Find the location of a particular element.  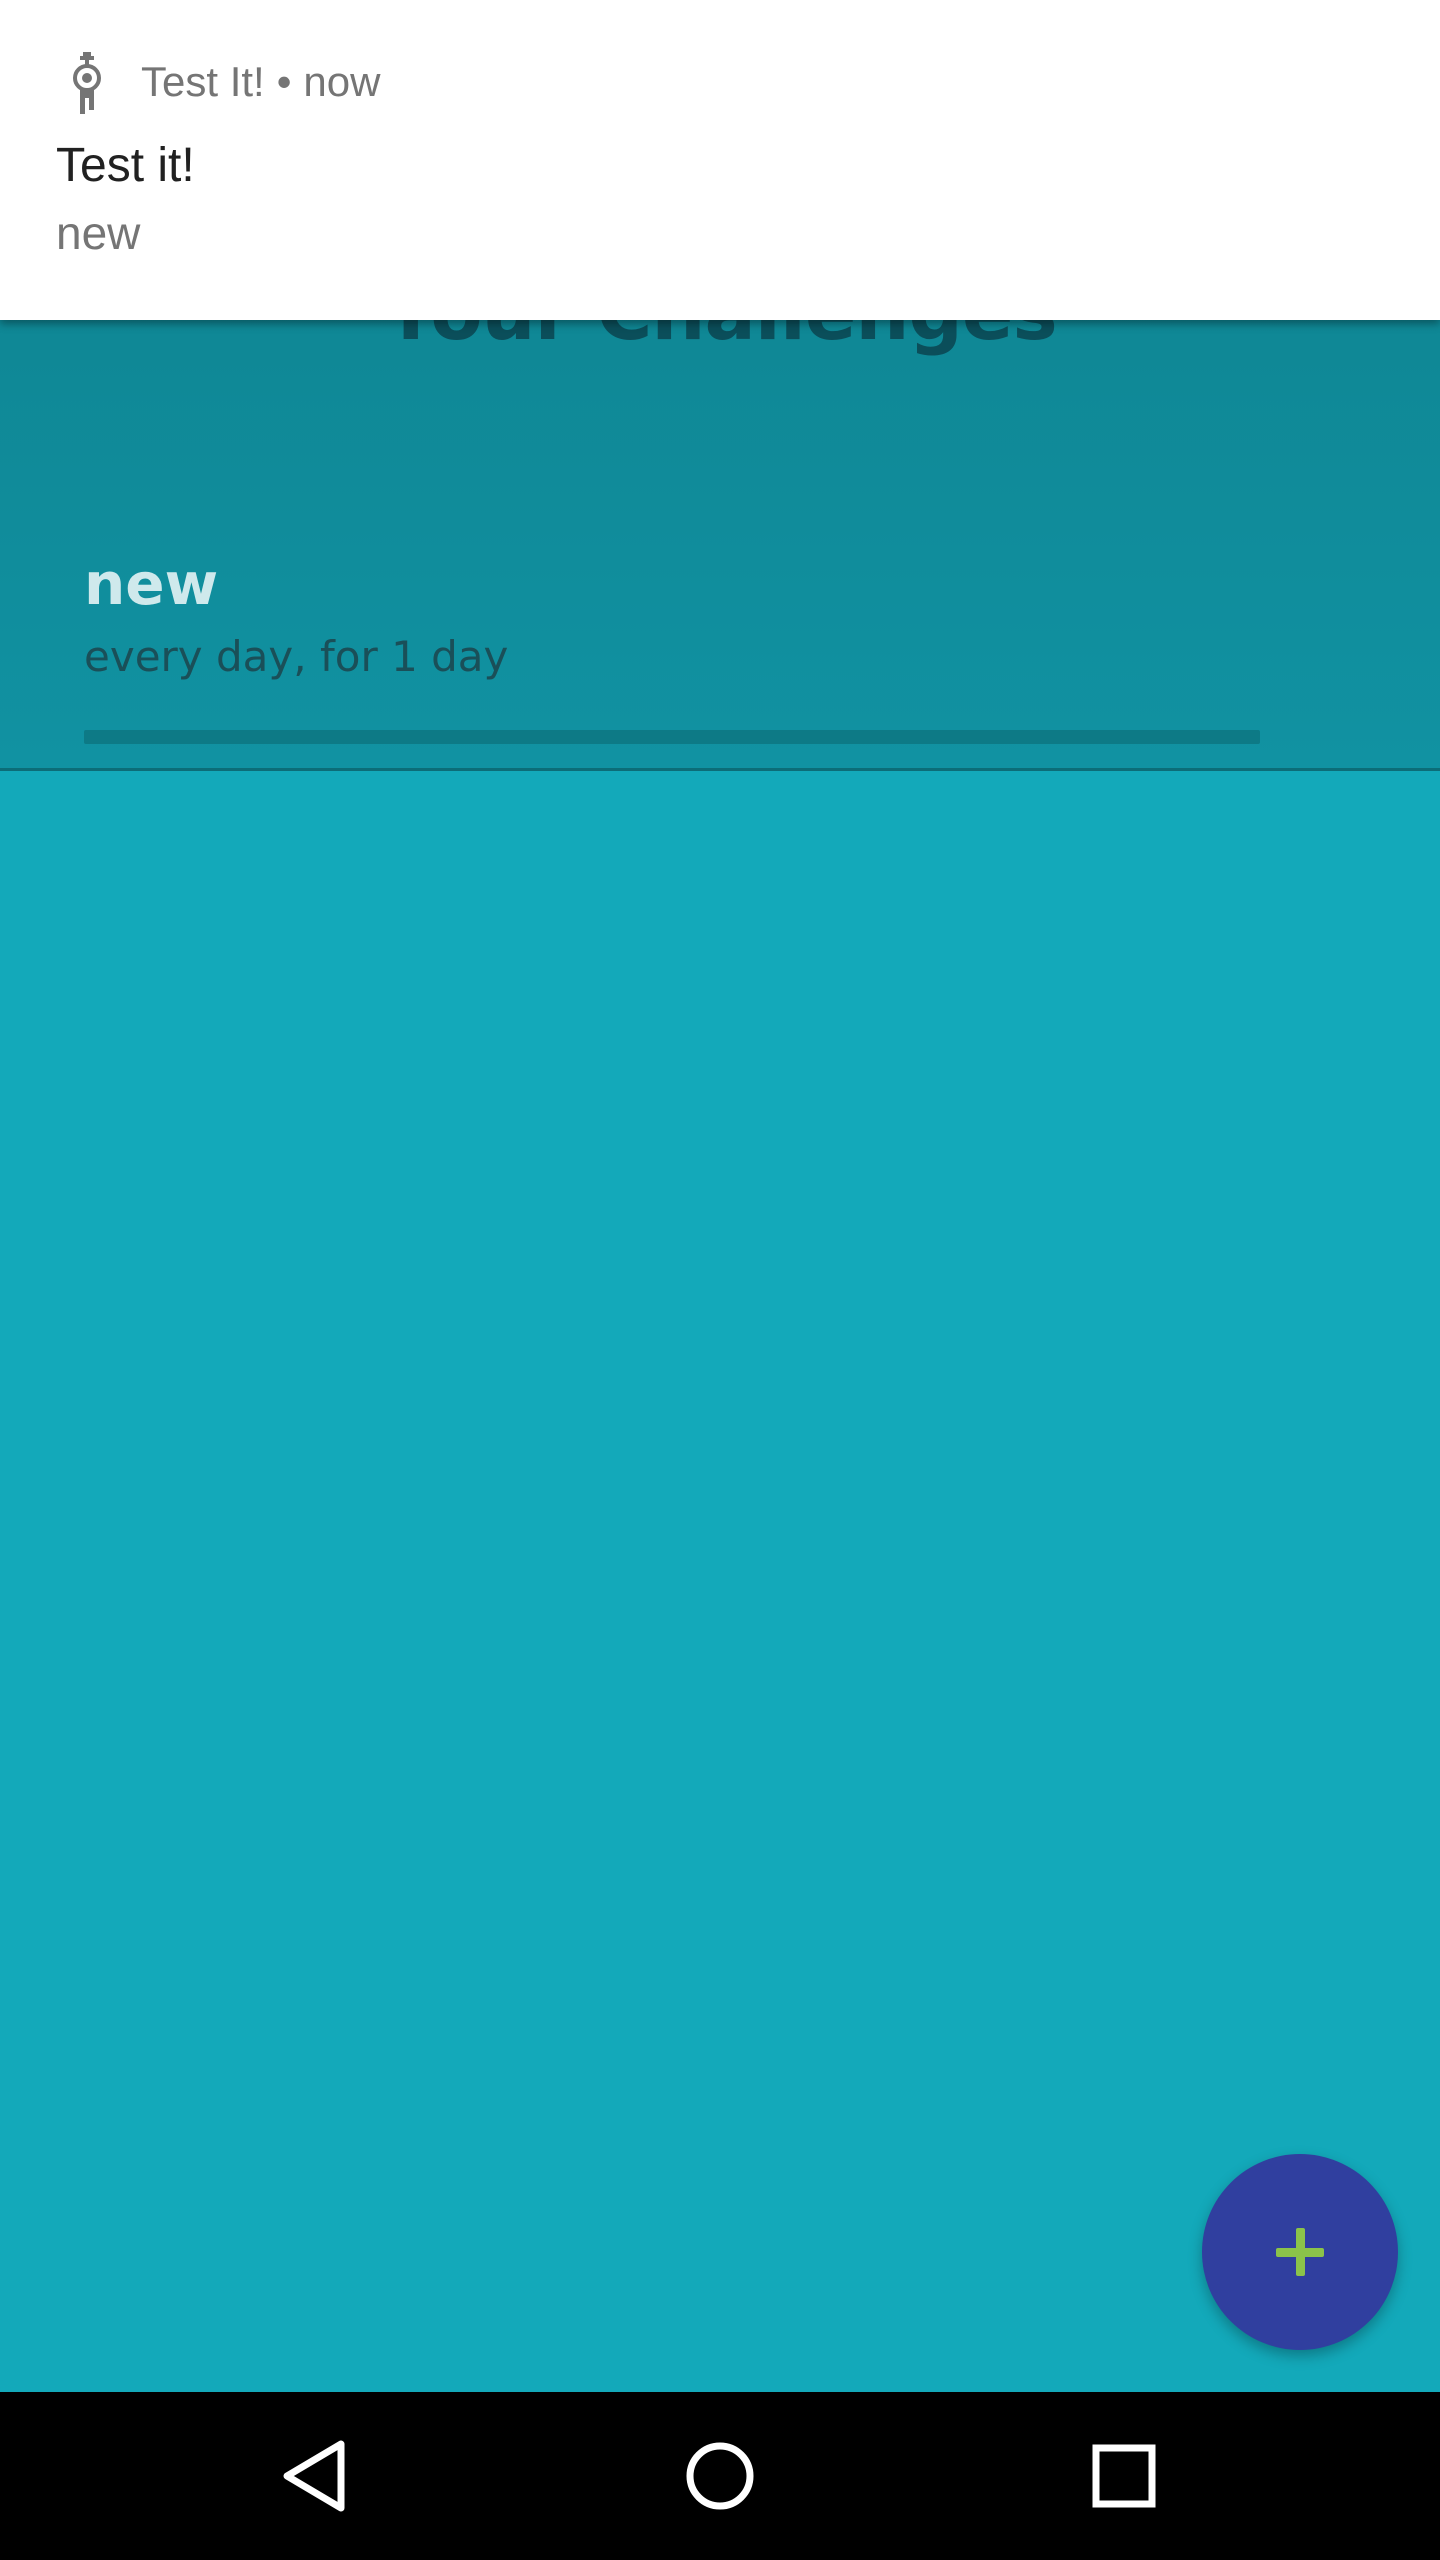

back-button is located at coordinates (314, 2476).